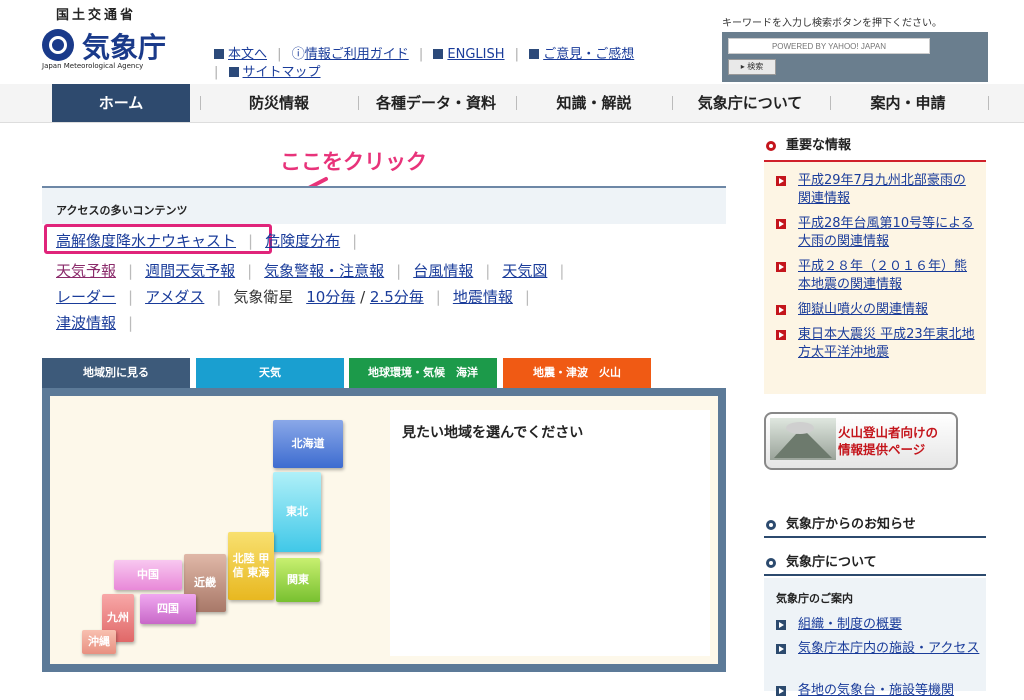 This screenshot has width=1024, height=700. Describe the element at coordinates (875, 147) in the screenshot. I see `important-info-header: 重要な情報` at that location.